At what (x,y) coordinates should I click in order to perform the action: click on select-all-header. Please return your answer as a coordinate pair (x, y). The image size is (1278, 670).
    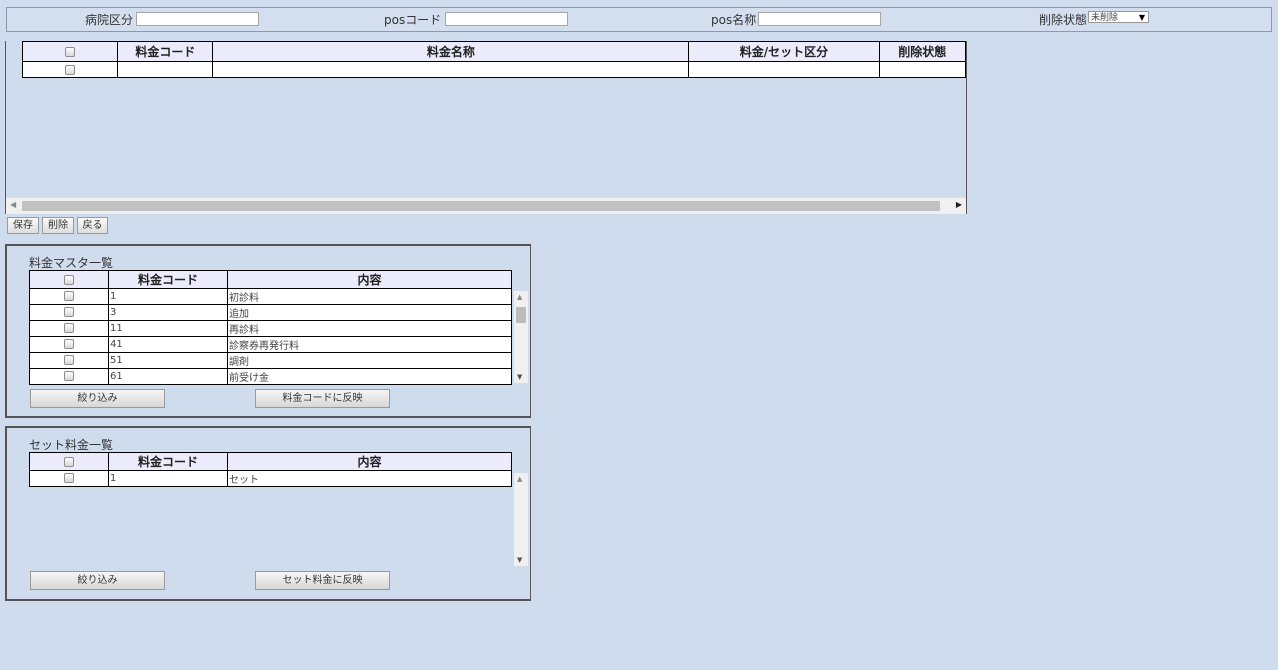
    Looking at the image, I should click on (70, 51).